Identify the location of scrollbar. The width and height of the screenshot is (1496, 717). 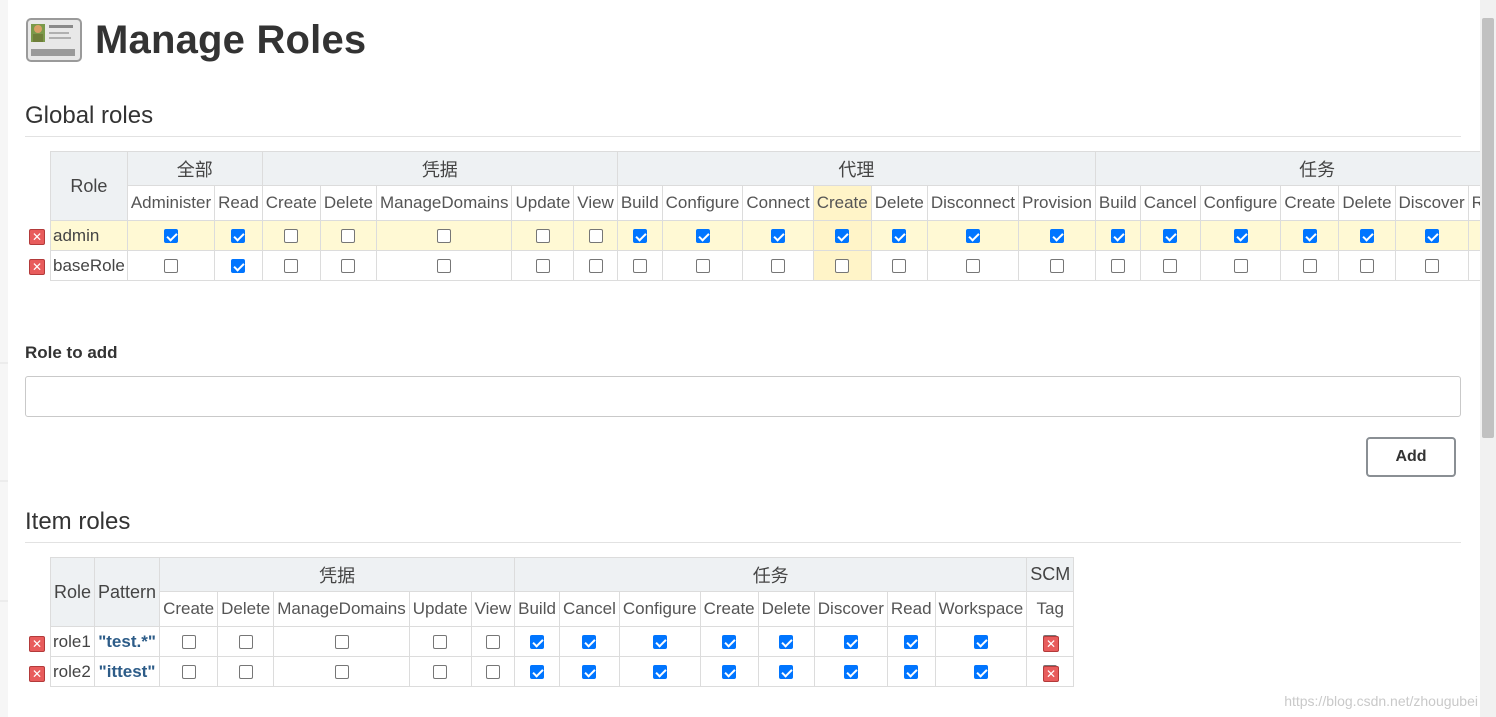
(1488, 358).